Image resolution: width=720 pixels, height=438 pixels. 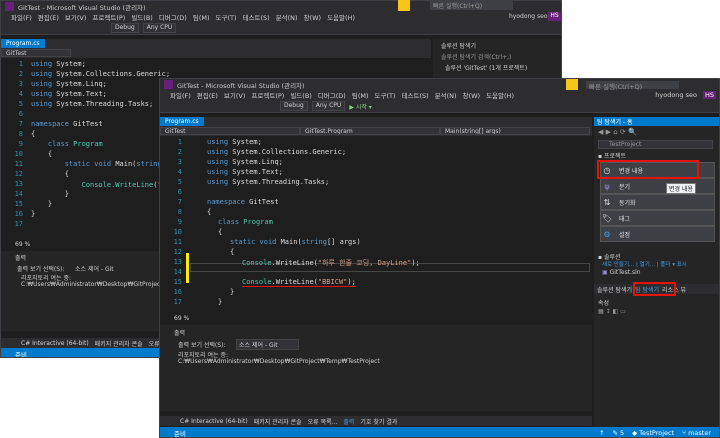 I want to click on team-solution-file: ▣ GitTest.sln, so click(x=621, y=272).